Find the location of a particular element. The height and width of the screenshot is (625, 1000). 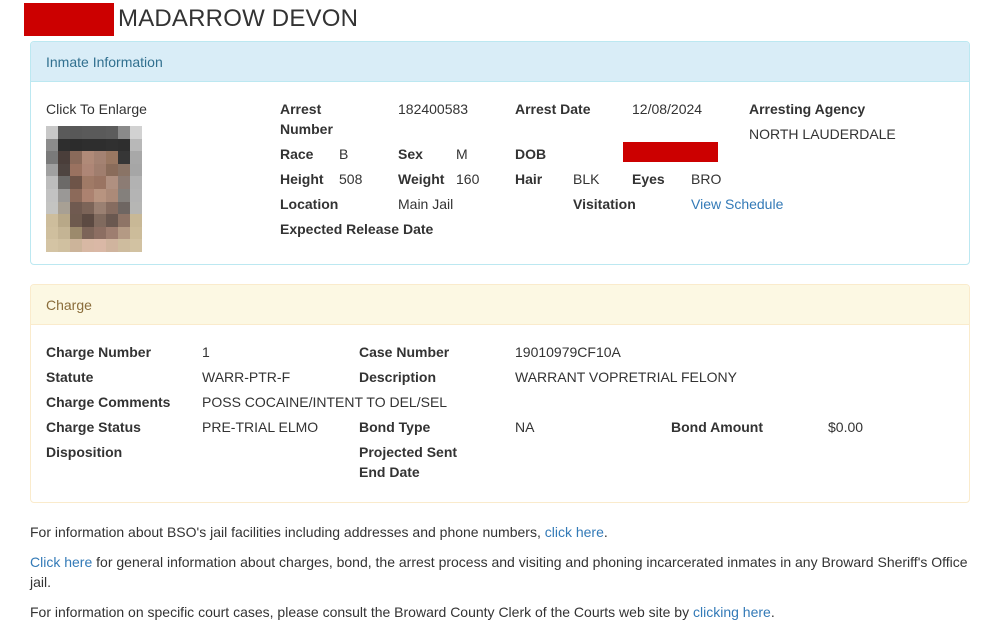

height-value: 508 is located at coordinates (351, 179).